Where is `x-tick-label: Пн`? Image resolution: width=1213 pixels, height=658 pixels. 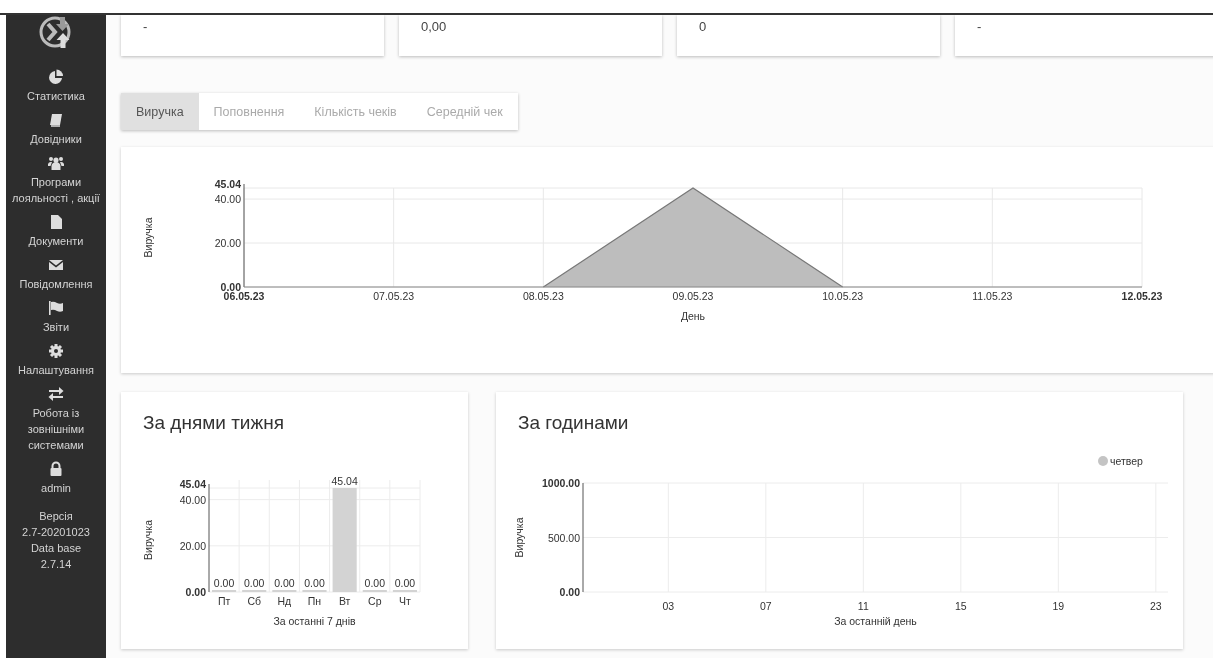 x-tick-label: Пн is located at coordinates (314, 601).